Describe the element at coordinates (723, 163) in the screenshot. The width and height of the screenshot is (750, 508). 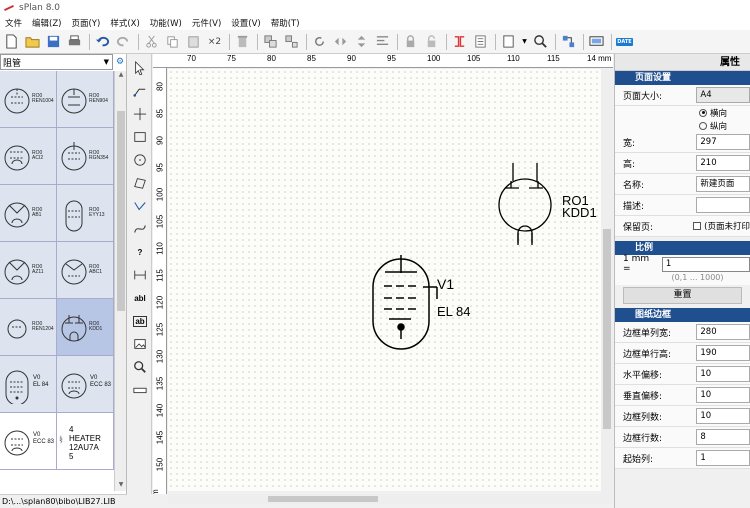
I see `height-input: 210` at that location.